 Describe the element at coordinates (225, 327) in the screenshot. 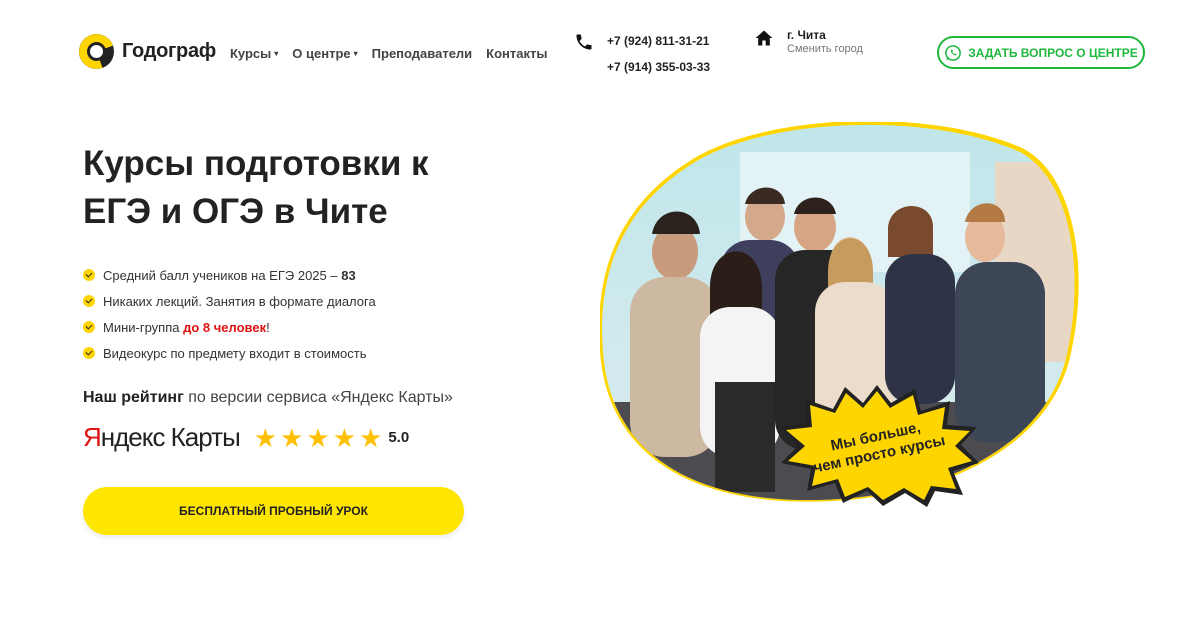

I see `feature-highlight: до 8 человек` at that location.